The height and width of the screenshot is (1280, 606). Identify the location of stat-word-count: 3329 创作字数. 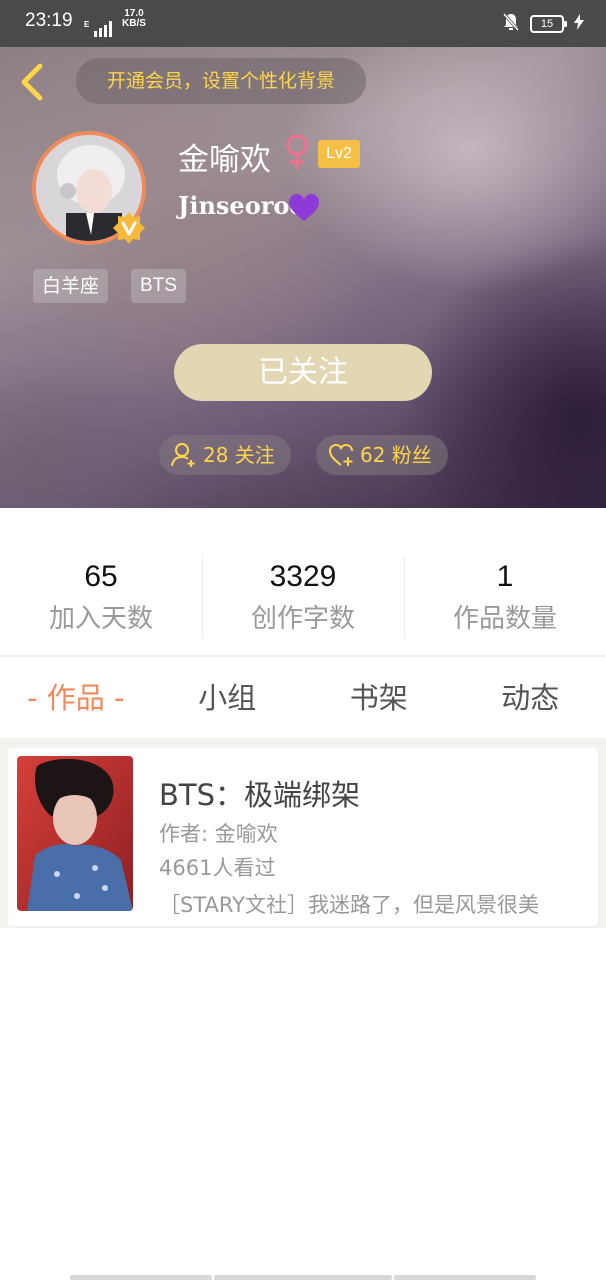
(303, 598).